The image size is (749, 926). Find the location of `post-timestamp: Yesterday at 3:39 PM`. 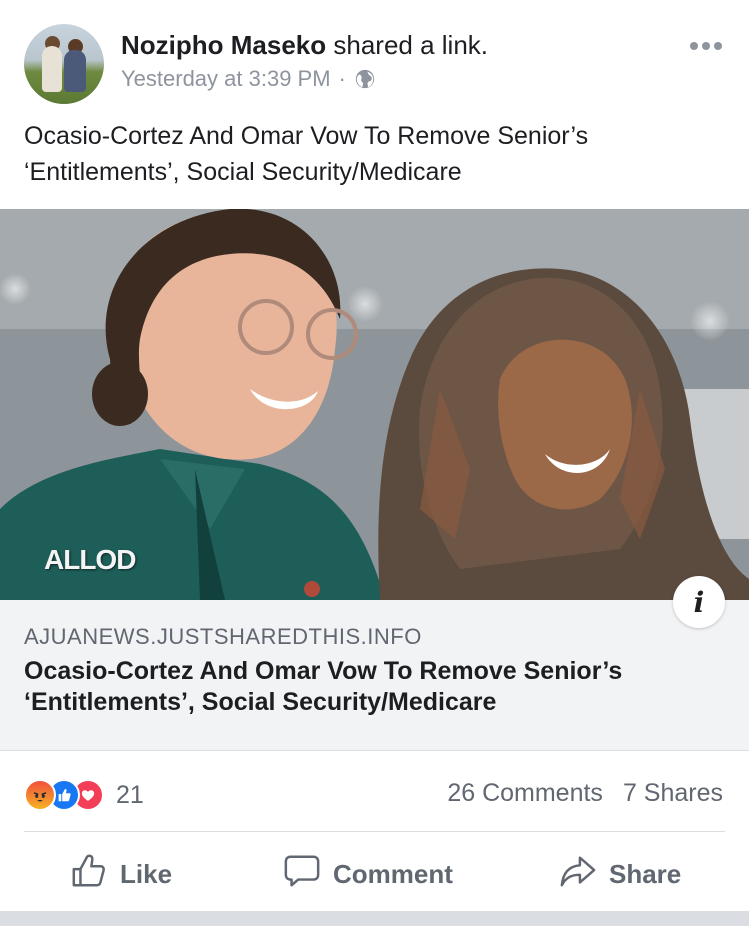

post-timestamp: Yesterday at 3:39 PM is located at coordinates (226, 79).